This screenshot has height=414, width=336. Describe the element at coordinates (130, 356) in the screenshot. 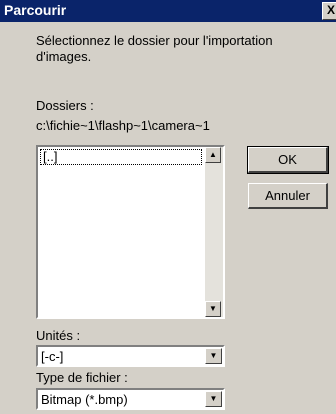

I see `drive-select: [-c-] ▼` at that location.